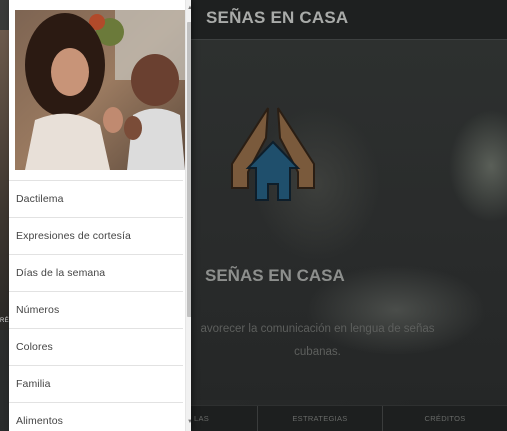 The image size is (507, 431). Describe the element at coordinates (273, 154) in the screenshot. I see `house-hands-icon` at that location.